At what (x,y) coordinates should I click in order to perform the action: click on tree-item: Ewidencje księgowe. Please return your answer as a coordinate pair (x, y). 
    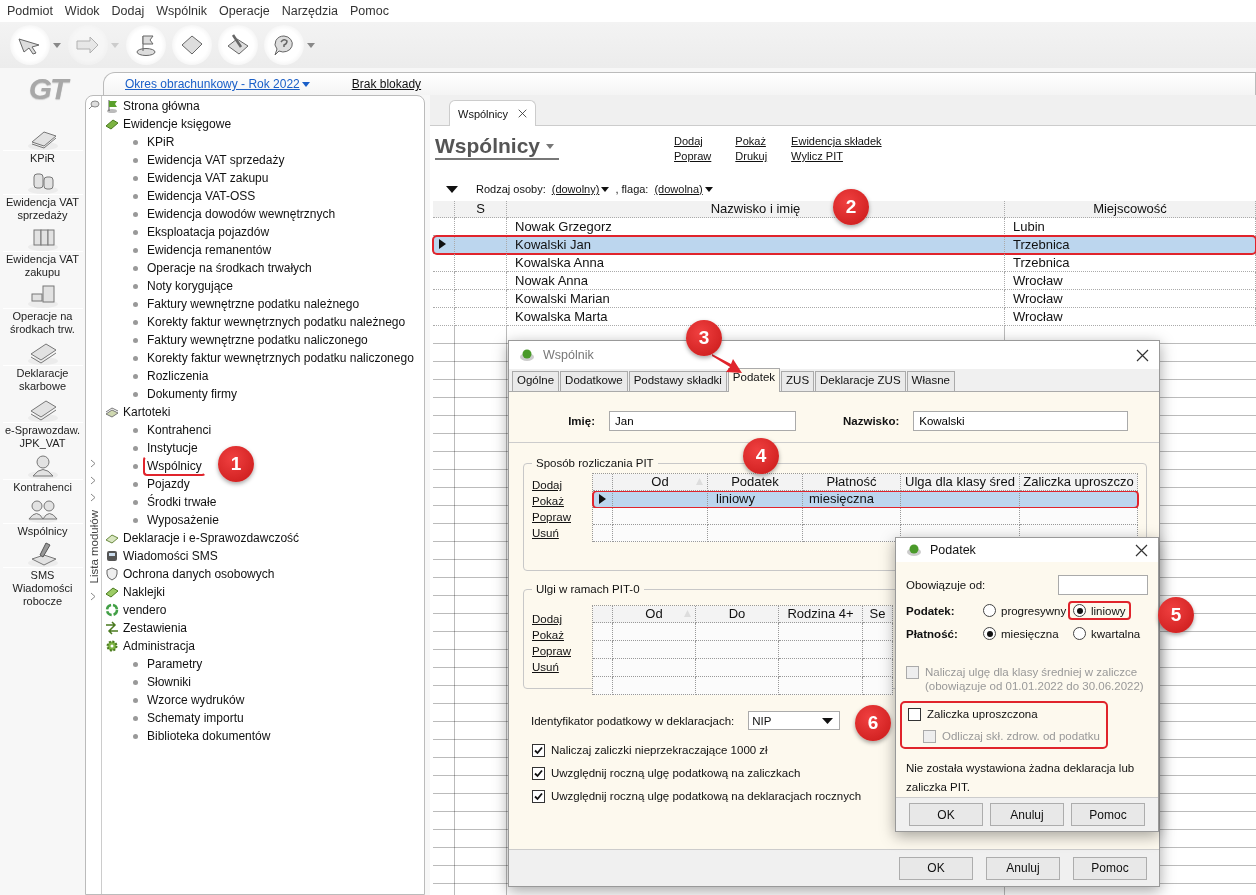
    Looking at the image, I should click on (177, 124).